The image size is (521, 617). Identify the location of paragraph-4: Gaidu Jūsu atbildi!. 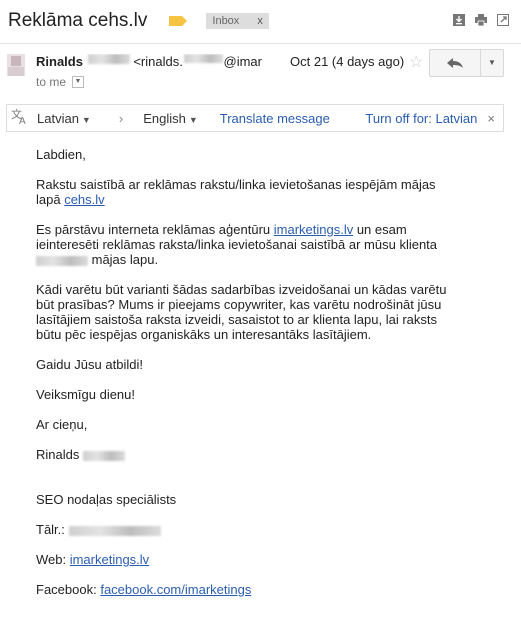
(89, 364).